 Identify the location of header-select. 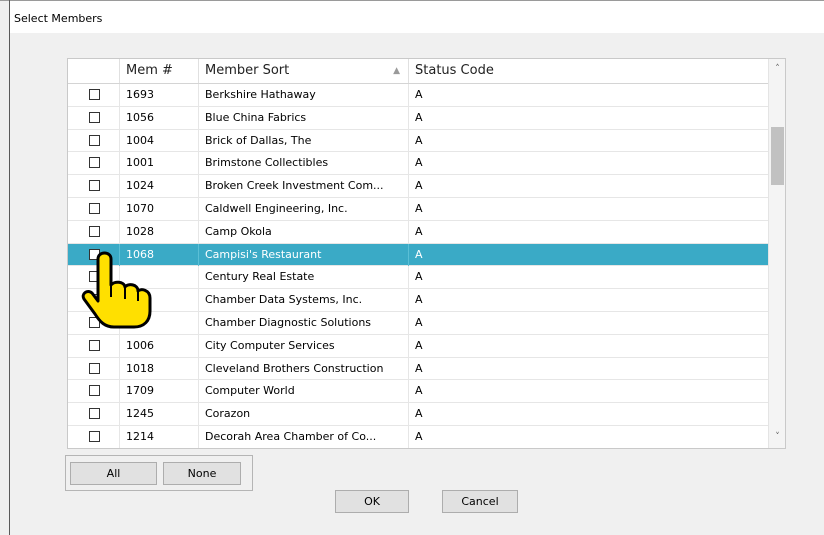
(94, 71).